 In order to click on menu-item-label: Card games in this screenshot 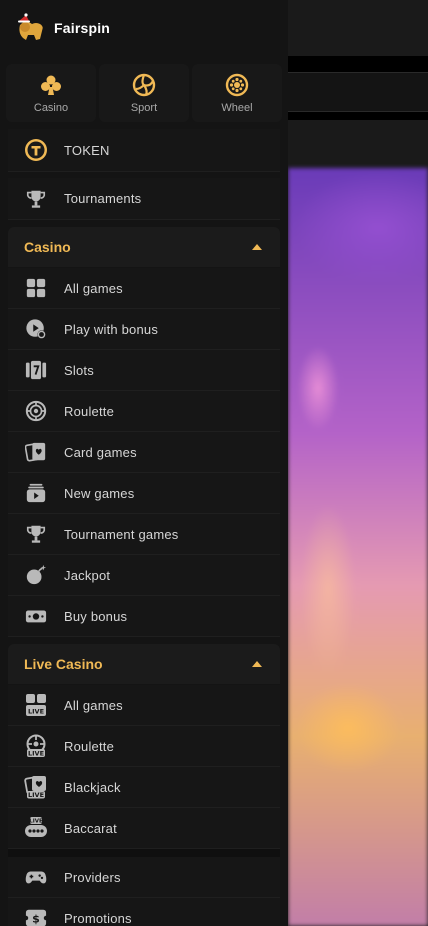, I will do `click(100, 452)`.